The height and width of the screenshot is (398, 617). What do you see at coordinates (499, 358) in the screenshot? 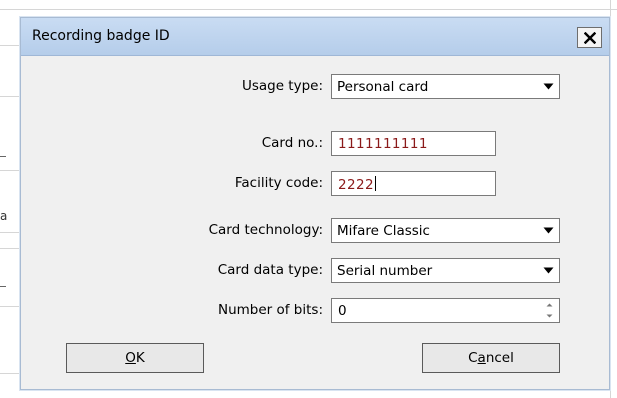
I see `cancel-label-post: ncel` at bounding box center [499, 358].